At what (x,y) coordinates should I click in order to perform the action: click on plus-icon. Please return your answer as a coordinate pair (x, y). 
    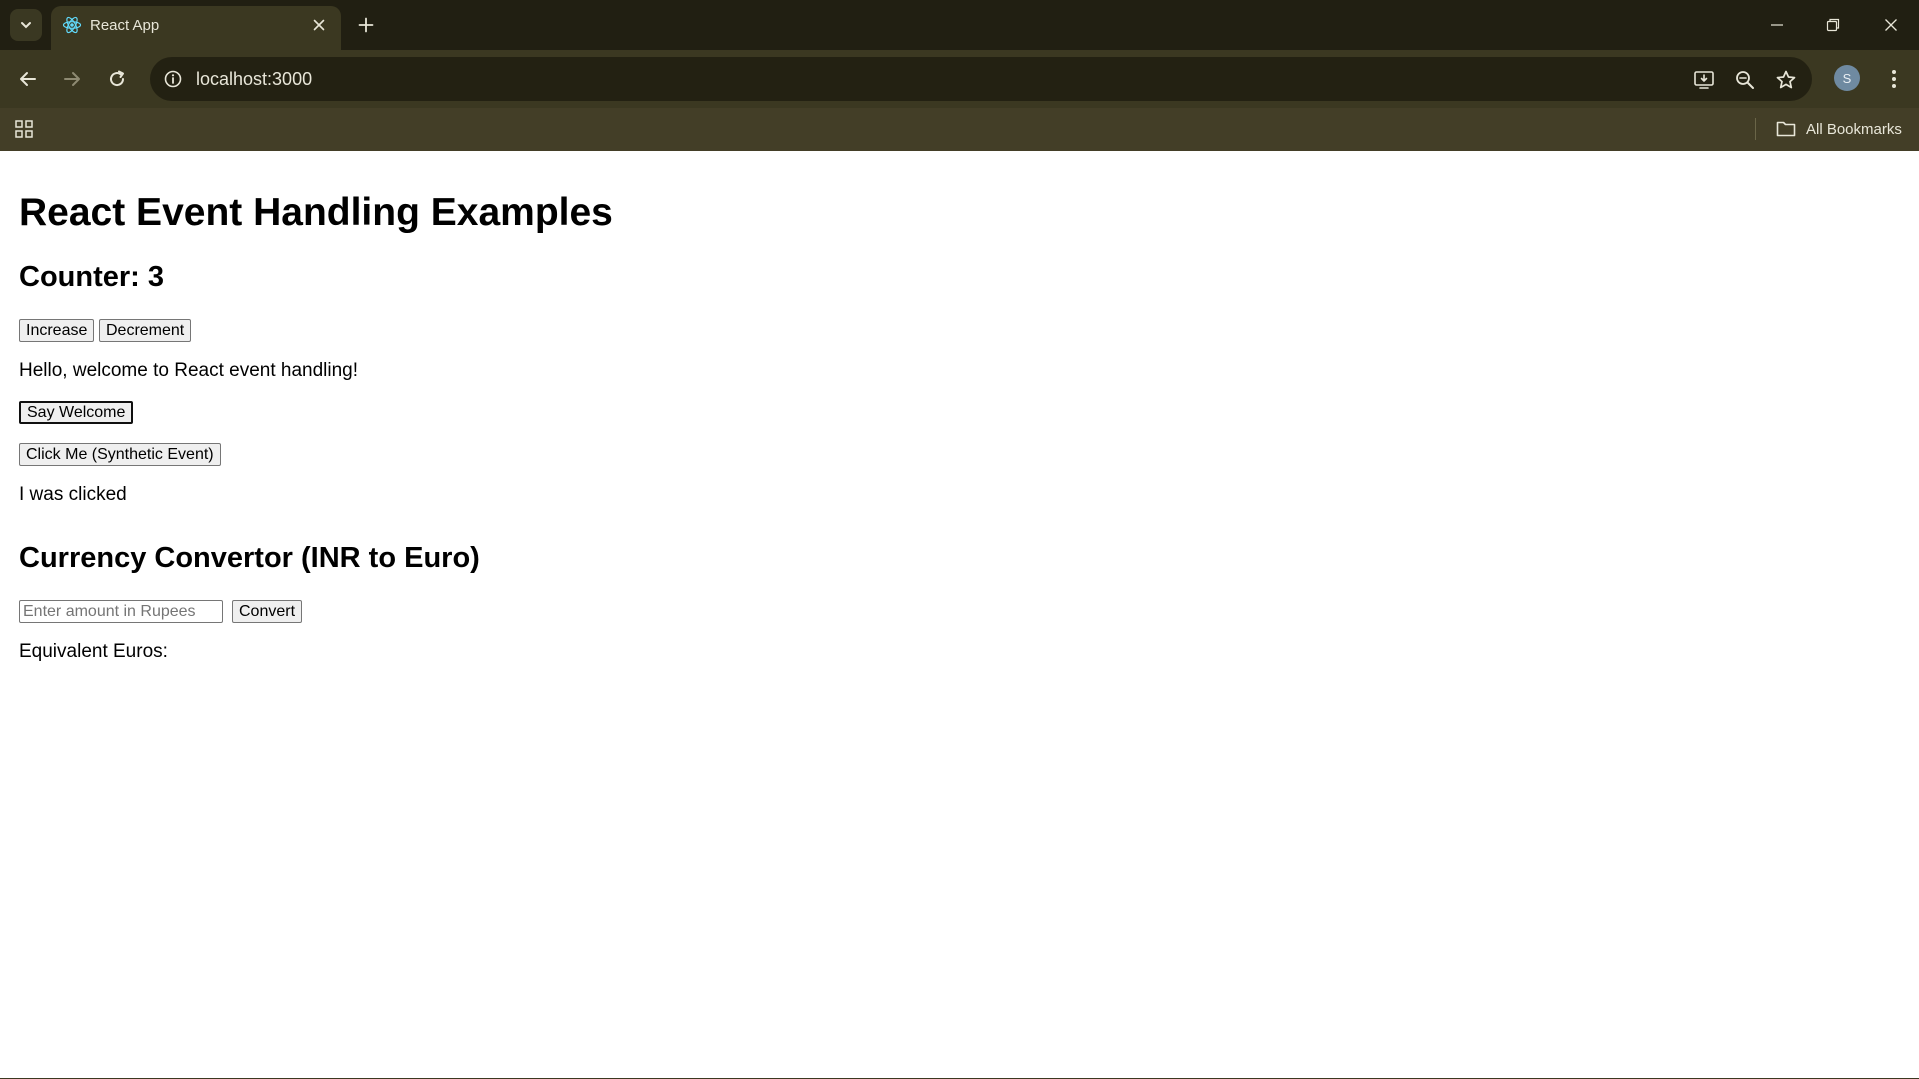
    Looking at the image, I should click on (366, 25).